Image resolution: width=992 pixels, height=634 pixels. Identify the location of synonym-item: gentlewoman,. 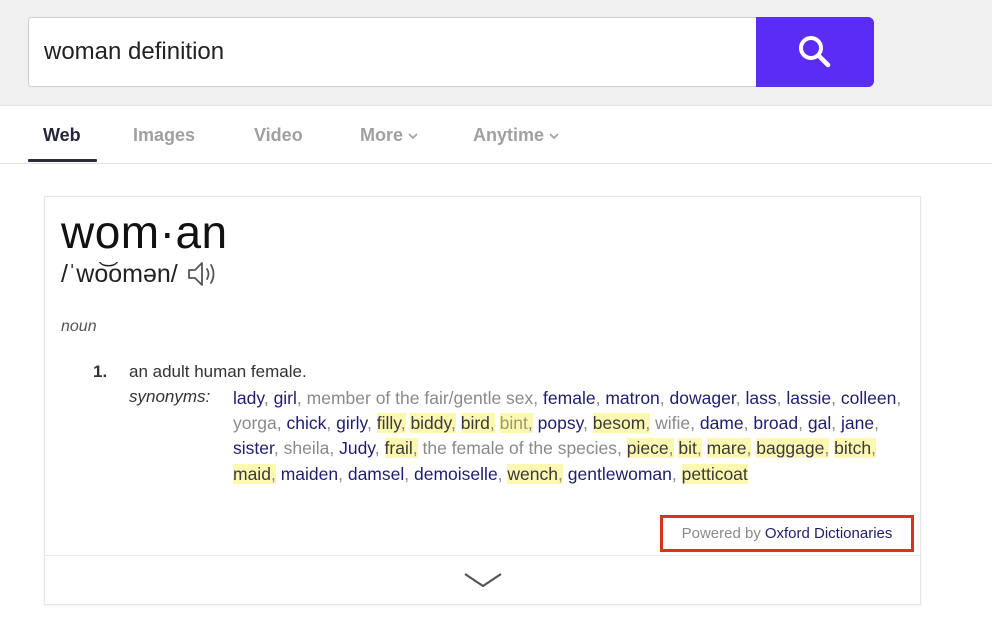
(622, 474).